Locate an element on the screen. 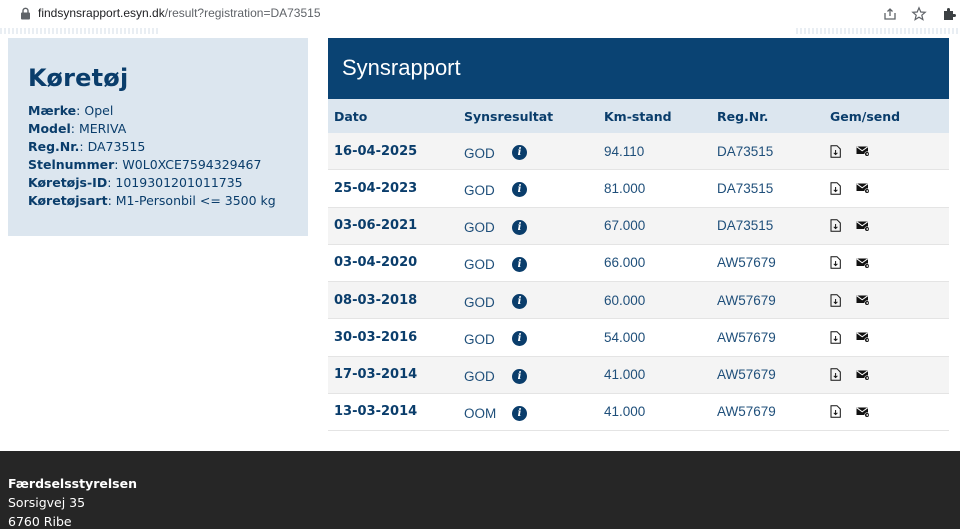 The height and width of the screenshot is (529, 960). decorative-hatch-left is located at coordinates (80, 31).